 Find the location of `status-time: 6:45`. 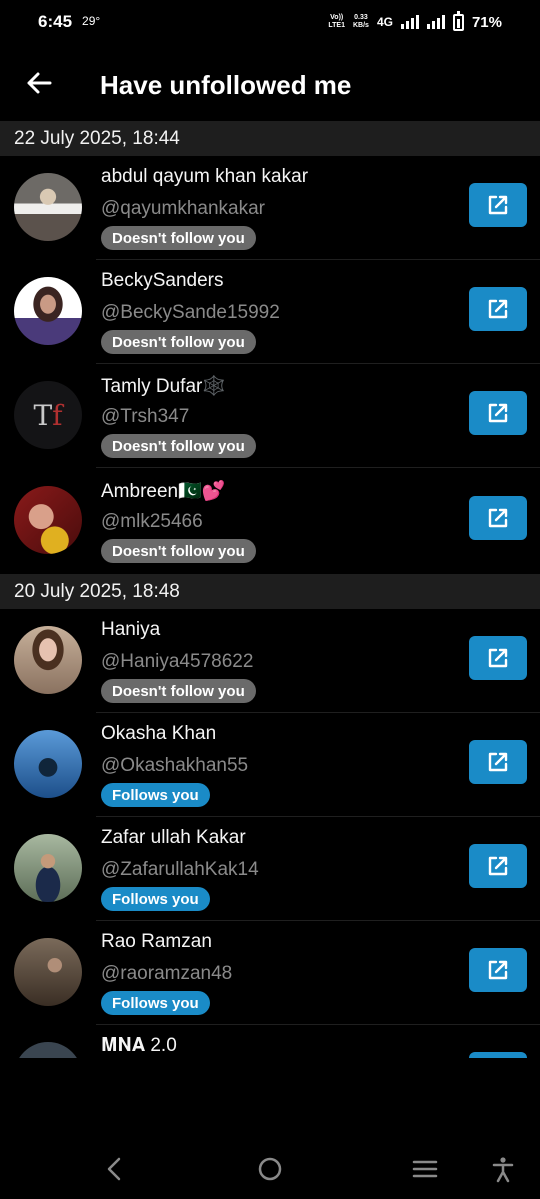

status-time: 6:45 is located at coordinates (55, 21).